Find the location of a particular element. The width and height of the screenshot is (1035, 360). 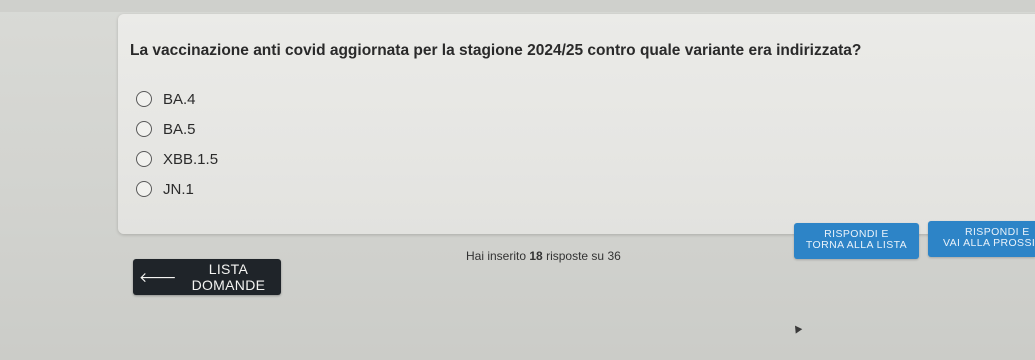

top-strip is located at coordinates (517, 6).